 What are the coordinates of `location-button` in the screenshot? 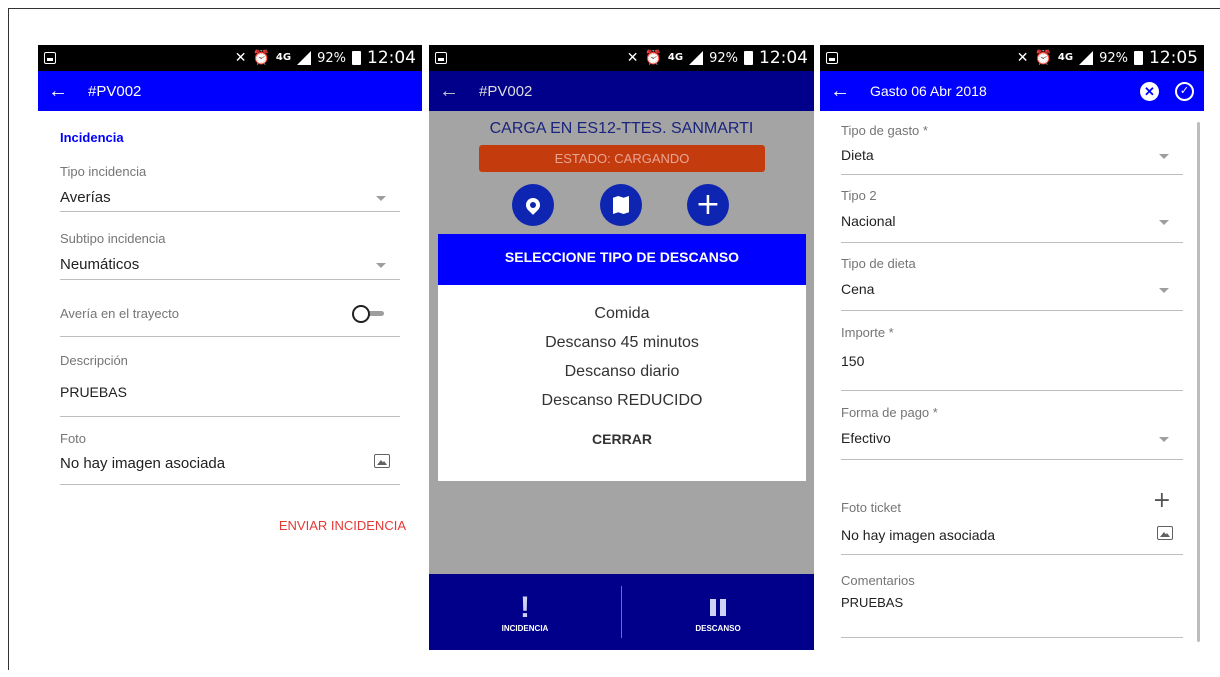 It's located at (533, 205).